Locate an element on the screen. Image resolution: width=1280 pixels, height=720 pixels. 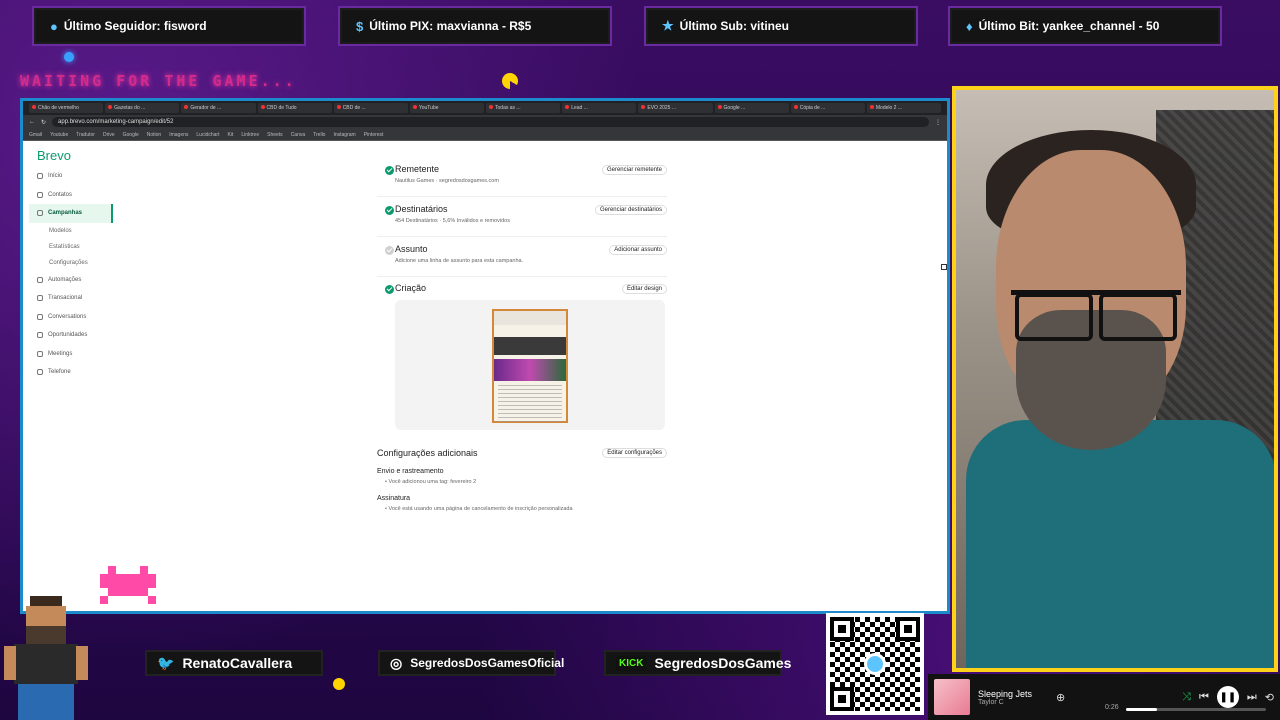
bookmark: Sheets is located at coordinates (275, 135).